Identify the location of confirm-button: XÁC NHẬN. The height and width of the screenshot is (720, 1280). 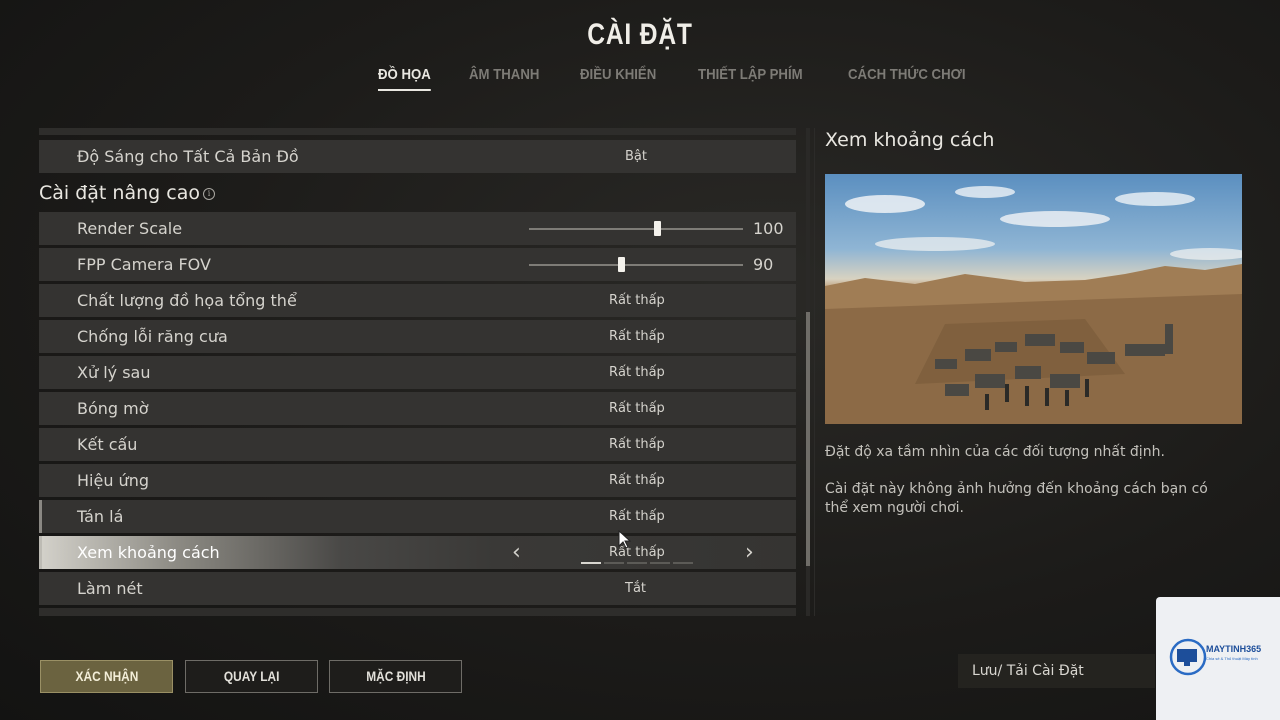
(106, 676).